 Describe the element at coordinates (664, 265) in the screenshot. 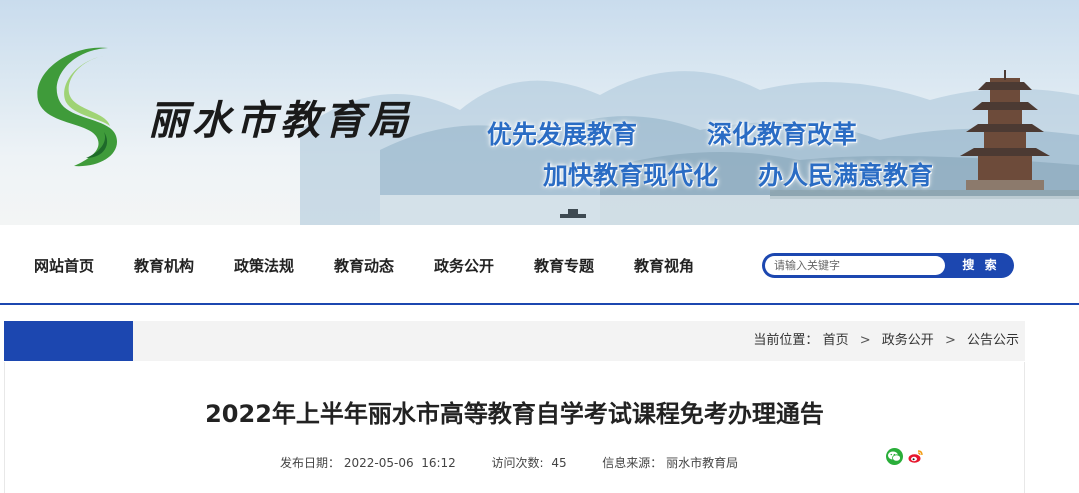

I see `nav-item-perspective: 教育视角` at that location.